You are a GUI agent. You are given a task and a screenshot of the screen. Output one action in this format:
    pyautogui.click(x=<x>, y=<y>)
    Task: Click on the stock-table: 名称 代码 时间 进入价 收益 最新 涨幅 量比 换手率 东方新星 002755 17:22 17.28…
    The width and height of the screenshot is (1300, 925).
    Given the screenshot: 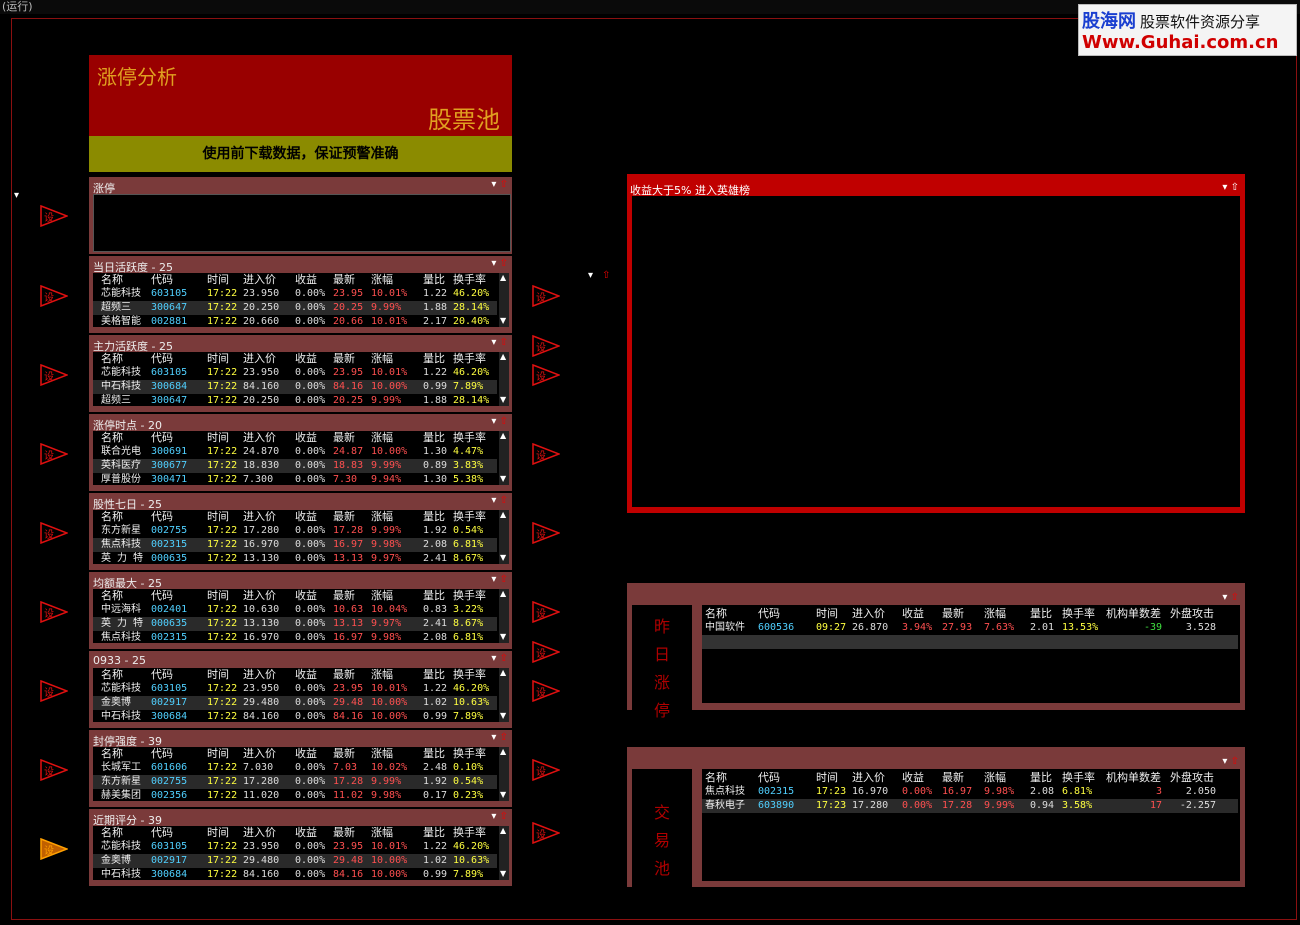 What is the action you would take?
    pyautogui.click(x=301, y=537)
    